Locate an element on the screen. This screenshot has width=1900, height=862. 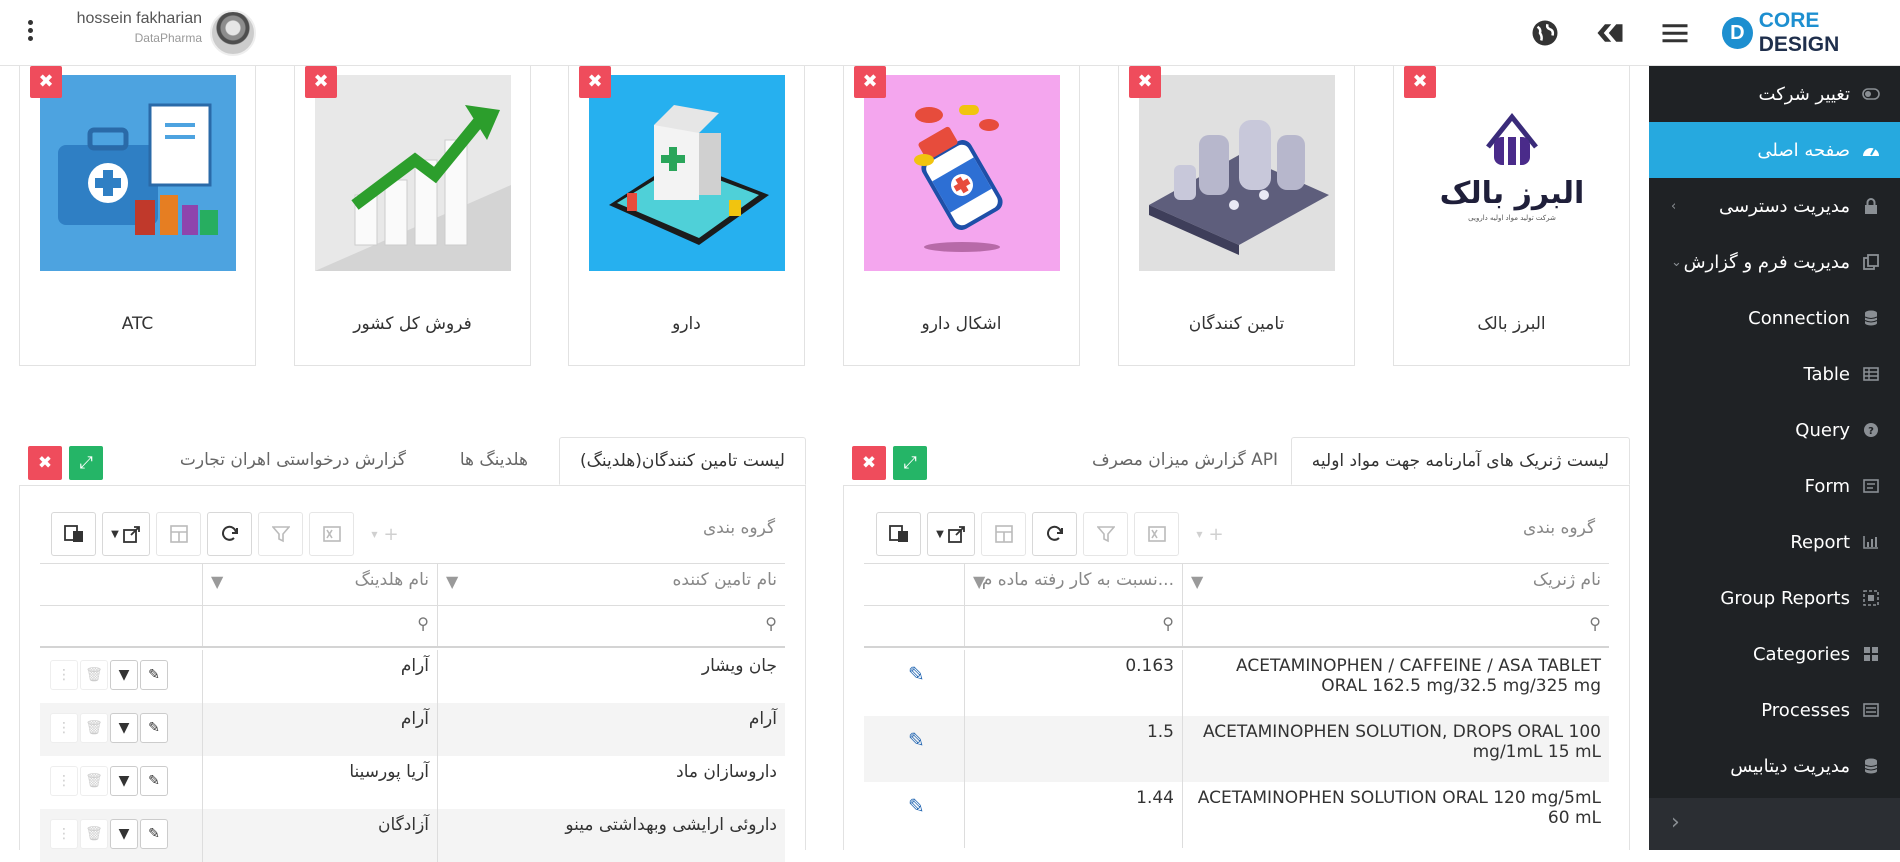
kit-icon is located at coordinates (1610, 33).